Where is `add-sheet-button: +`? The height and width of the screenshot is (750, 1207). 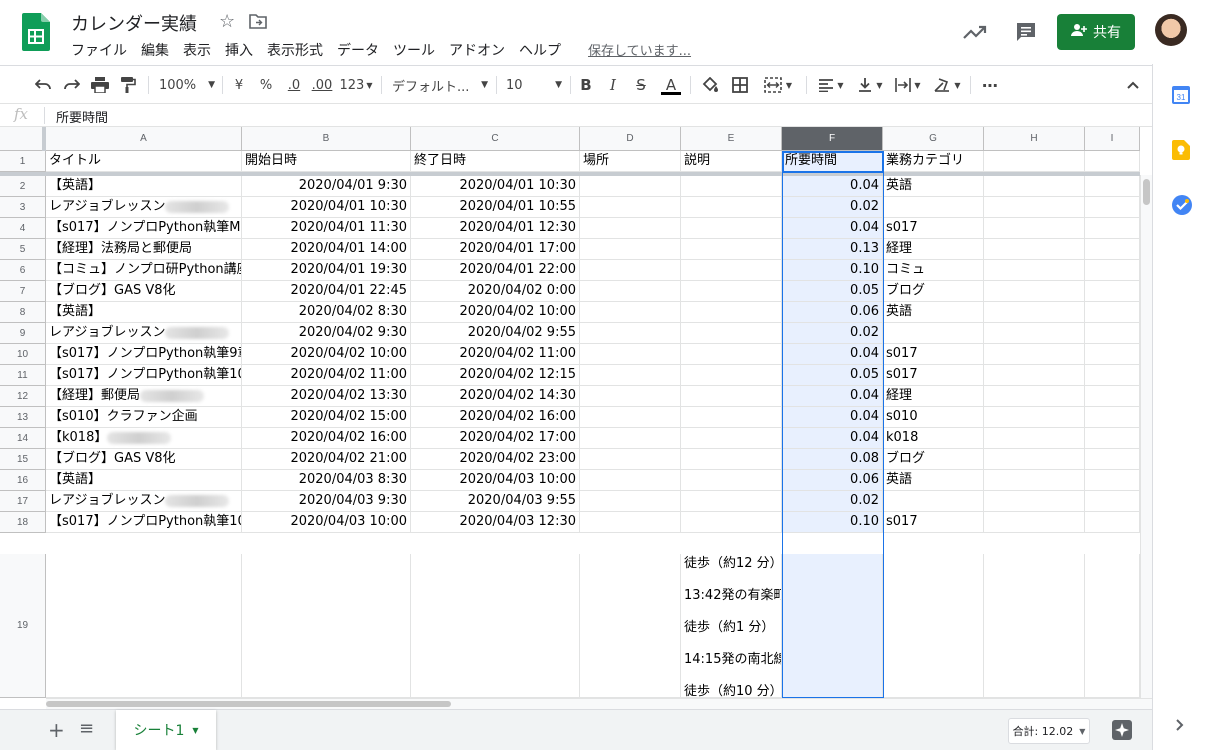 add-sheet-button: + is located at coordinates (56, 730).